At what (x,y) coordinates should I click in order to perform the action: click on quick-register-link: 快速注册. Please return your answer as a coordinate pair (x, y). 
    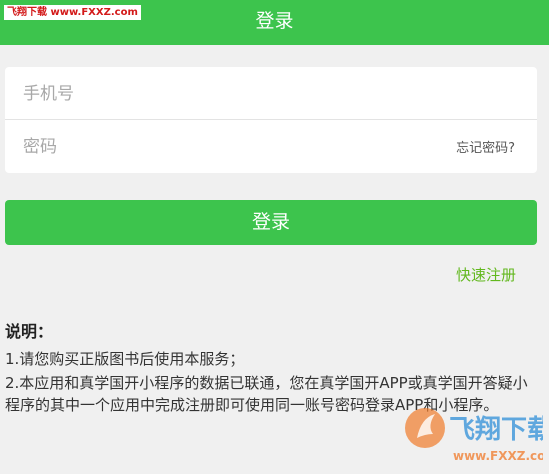
    Looking at the image, I should click on (486, 275).